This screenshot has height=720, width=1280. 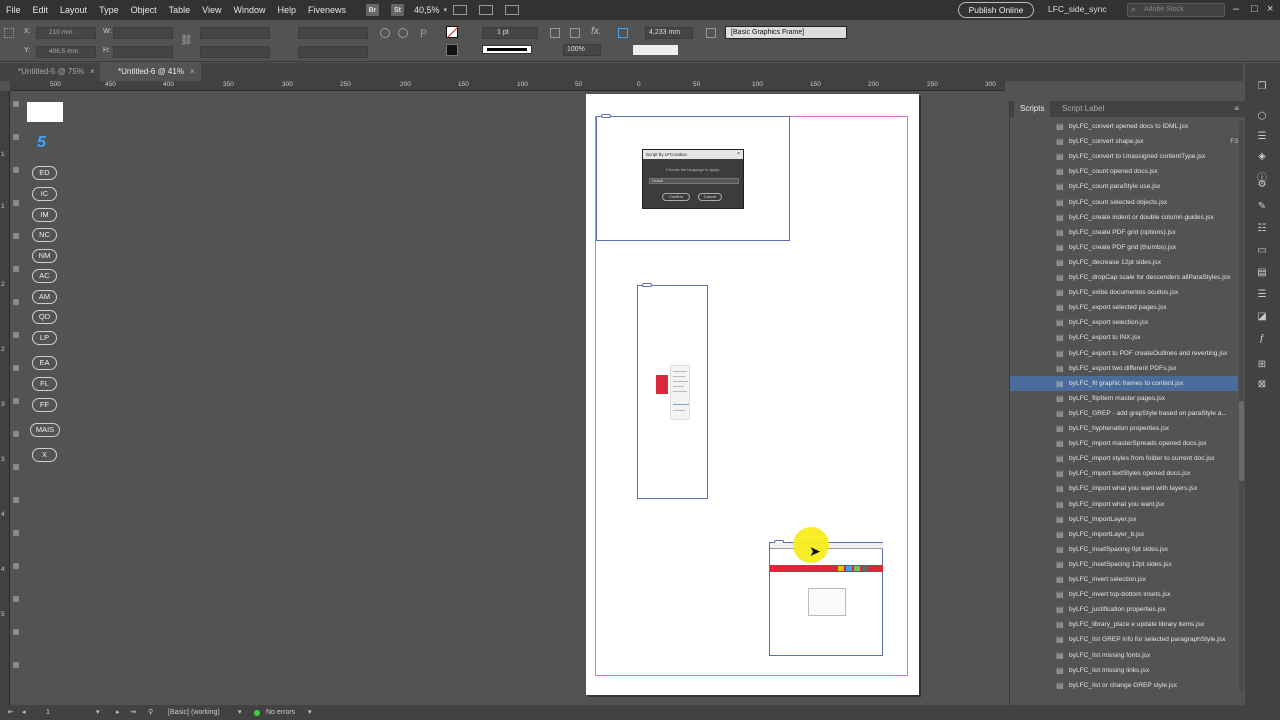 I want to click on corner-size-field: 4,233 mm, so click(x=669, y=33).